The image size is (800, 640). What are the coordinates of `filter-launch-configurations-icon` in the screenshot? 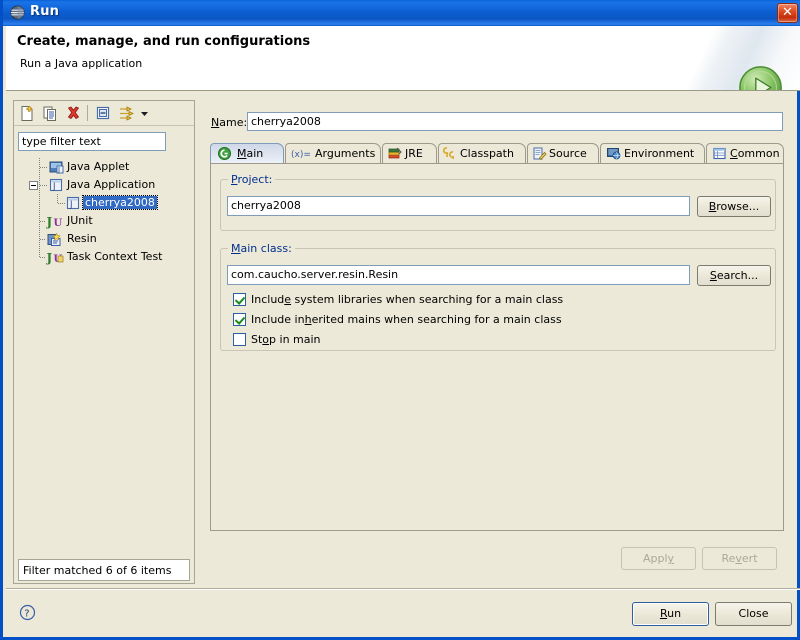 It's located at (126, 113).